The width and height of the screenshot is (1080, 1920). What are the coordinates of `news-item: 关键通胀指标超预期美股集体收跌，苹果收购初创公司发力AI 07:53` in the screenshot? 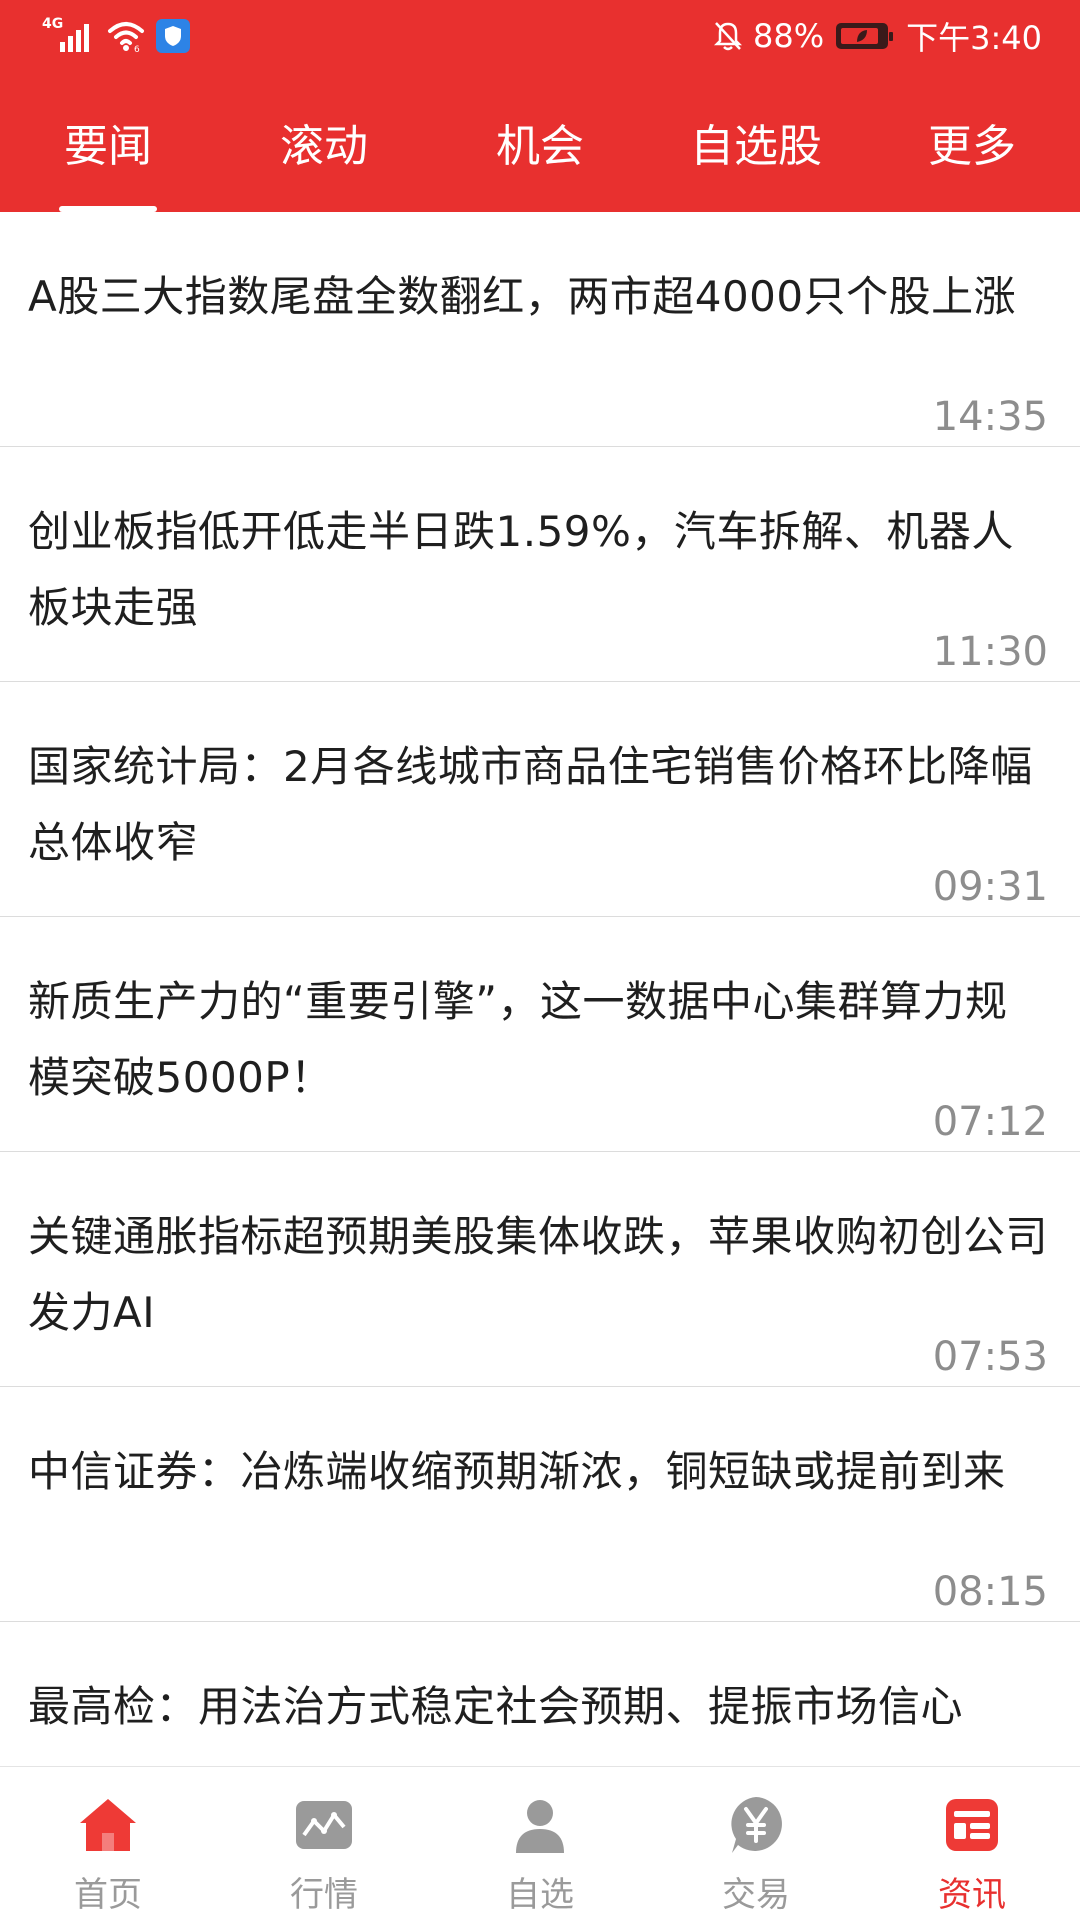 It's located at (540, 1269).